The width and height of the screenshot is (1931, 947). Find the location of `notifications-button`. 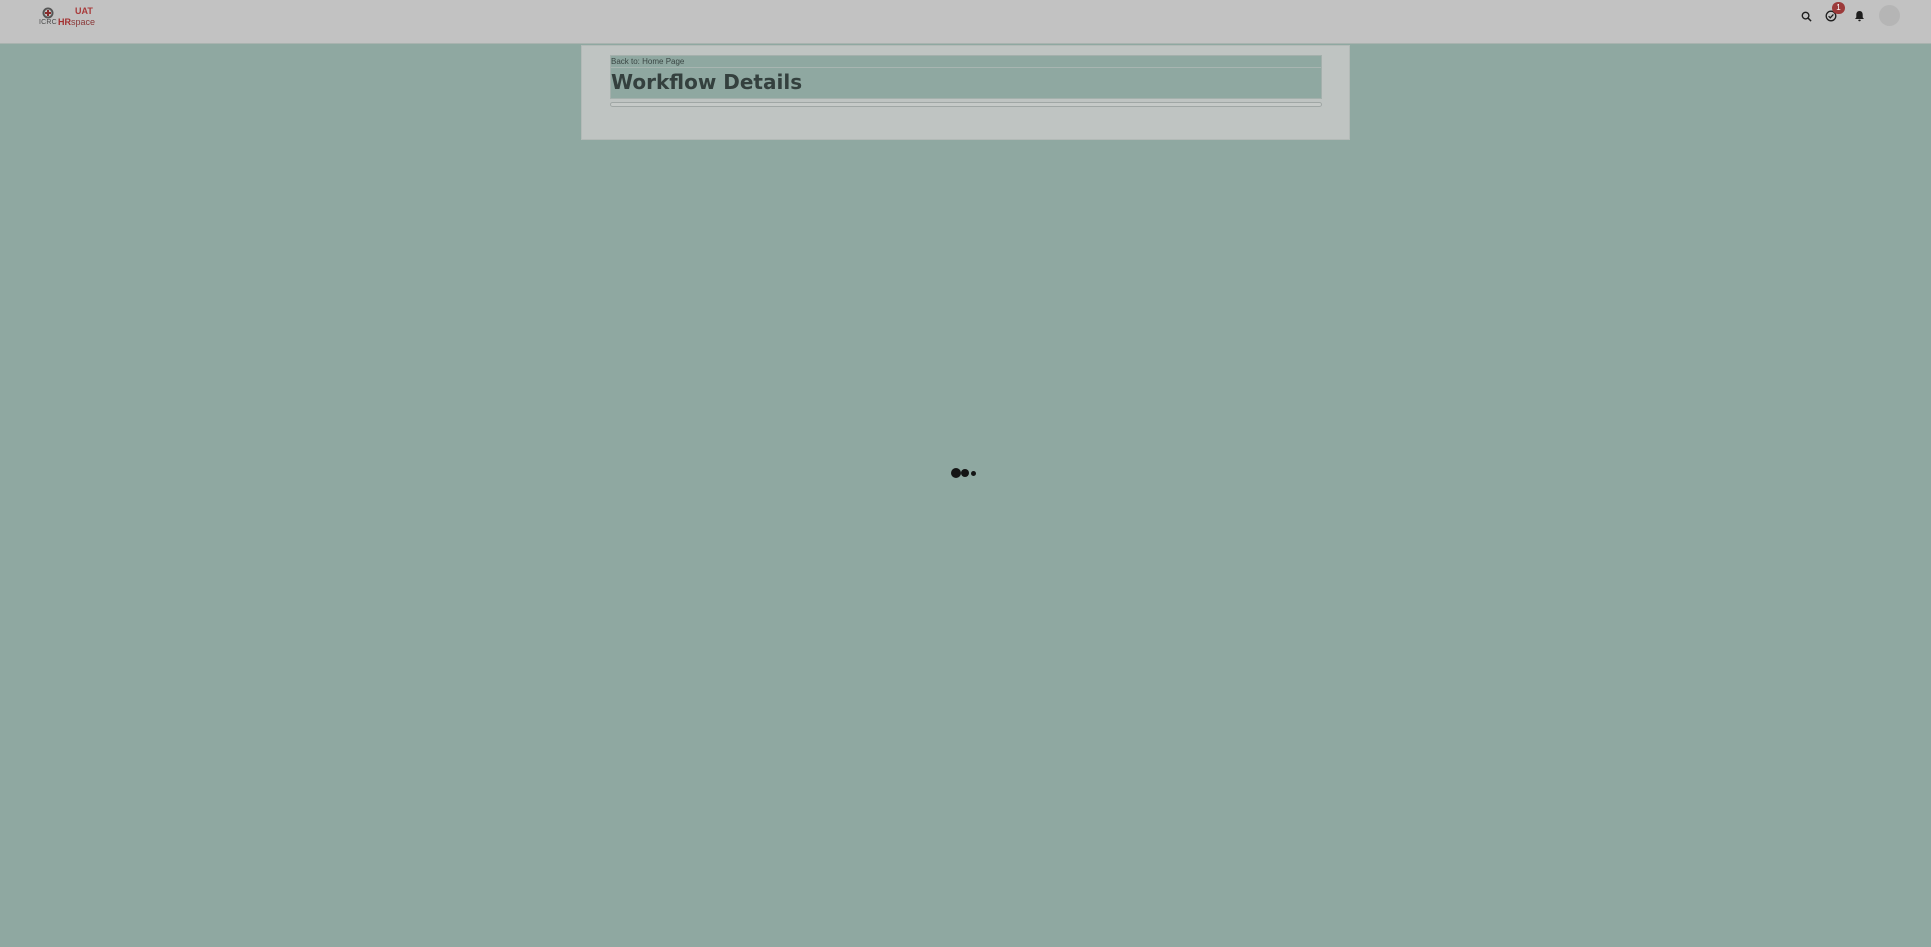

notifications-button is located at coordinates (1859, 16).